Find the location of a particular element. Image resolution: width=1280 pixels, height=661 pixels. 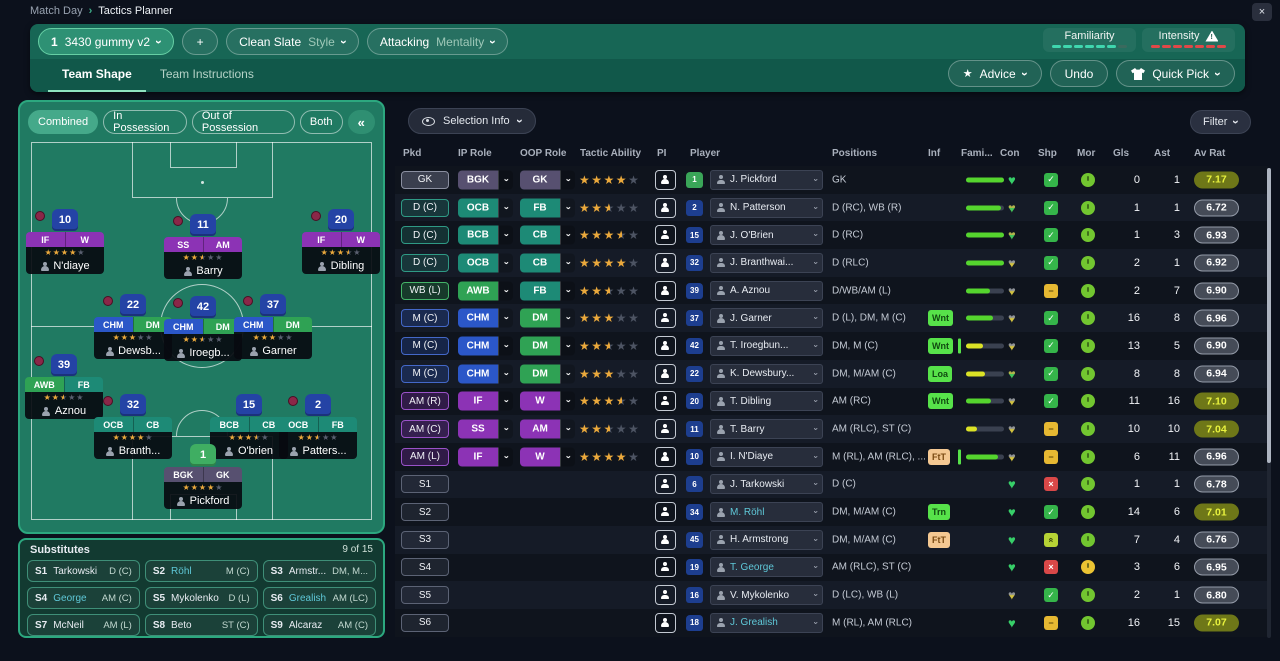

player-dropdown: A. Aznou › is located at coordinates (766, 290).